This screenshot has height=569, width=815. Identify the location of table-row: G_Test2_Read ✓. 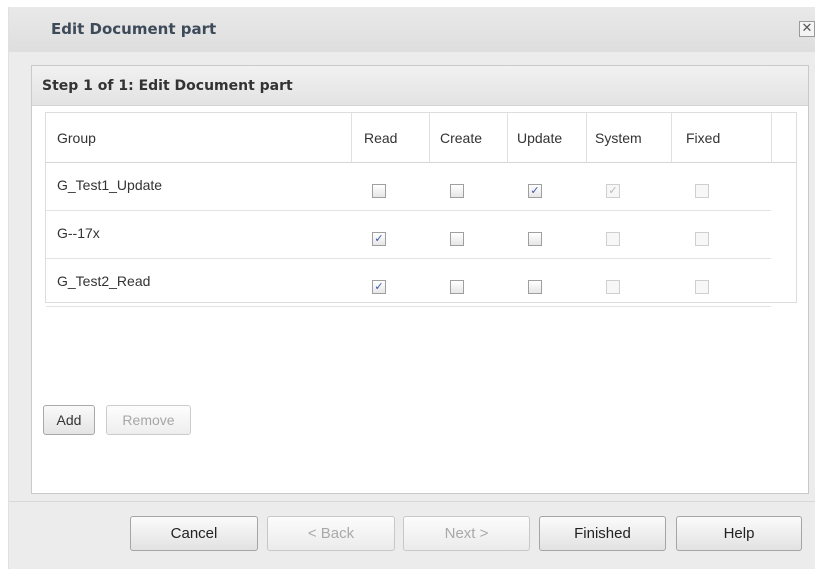
(408, 283).